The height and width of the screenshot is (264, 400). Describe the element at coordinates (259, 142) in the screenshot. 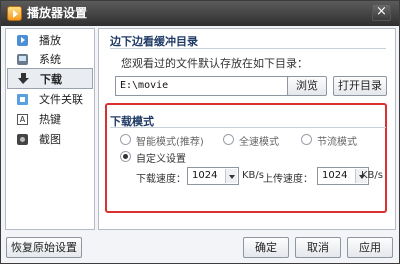

I see `full-speed-mode-label: 全速模式` at that location.